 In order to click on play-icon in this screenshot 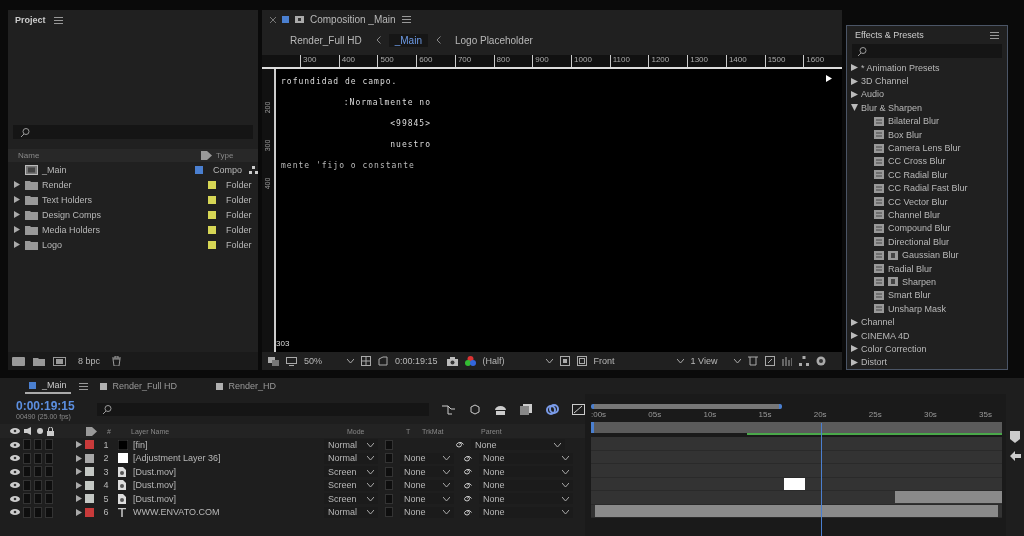, I will do `click(829, 78)`.